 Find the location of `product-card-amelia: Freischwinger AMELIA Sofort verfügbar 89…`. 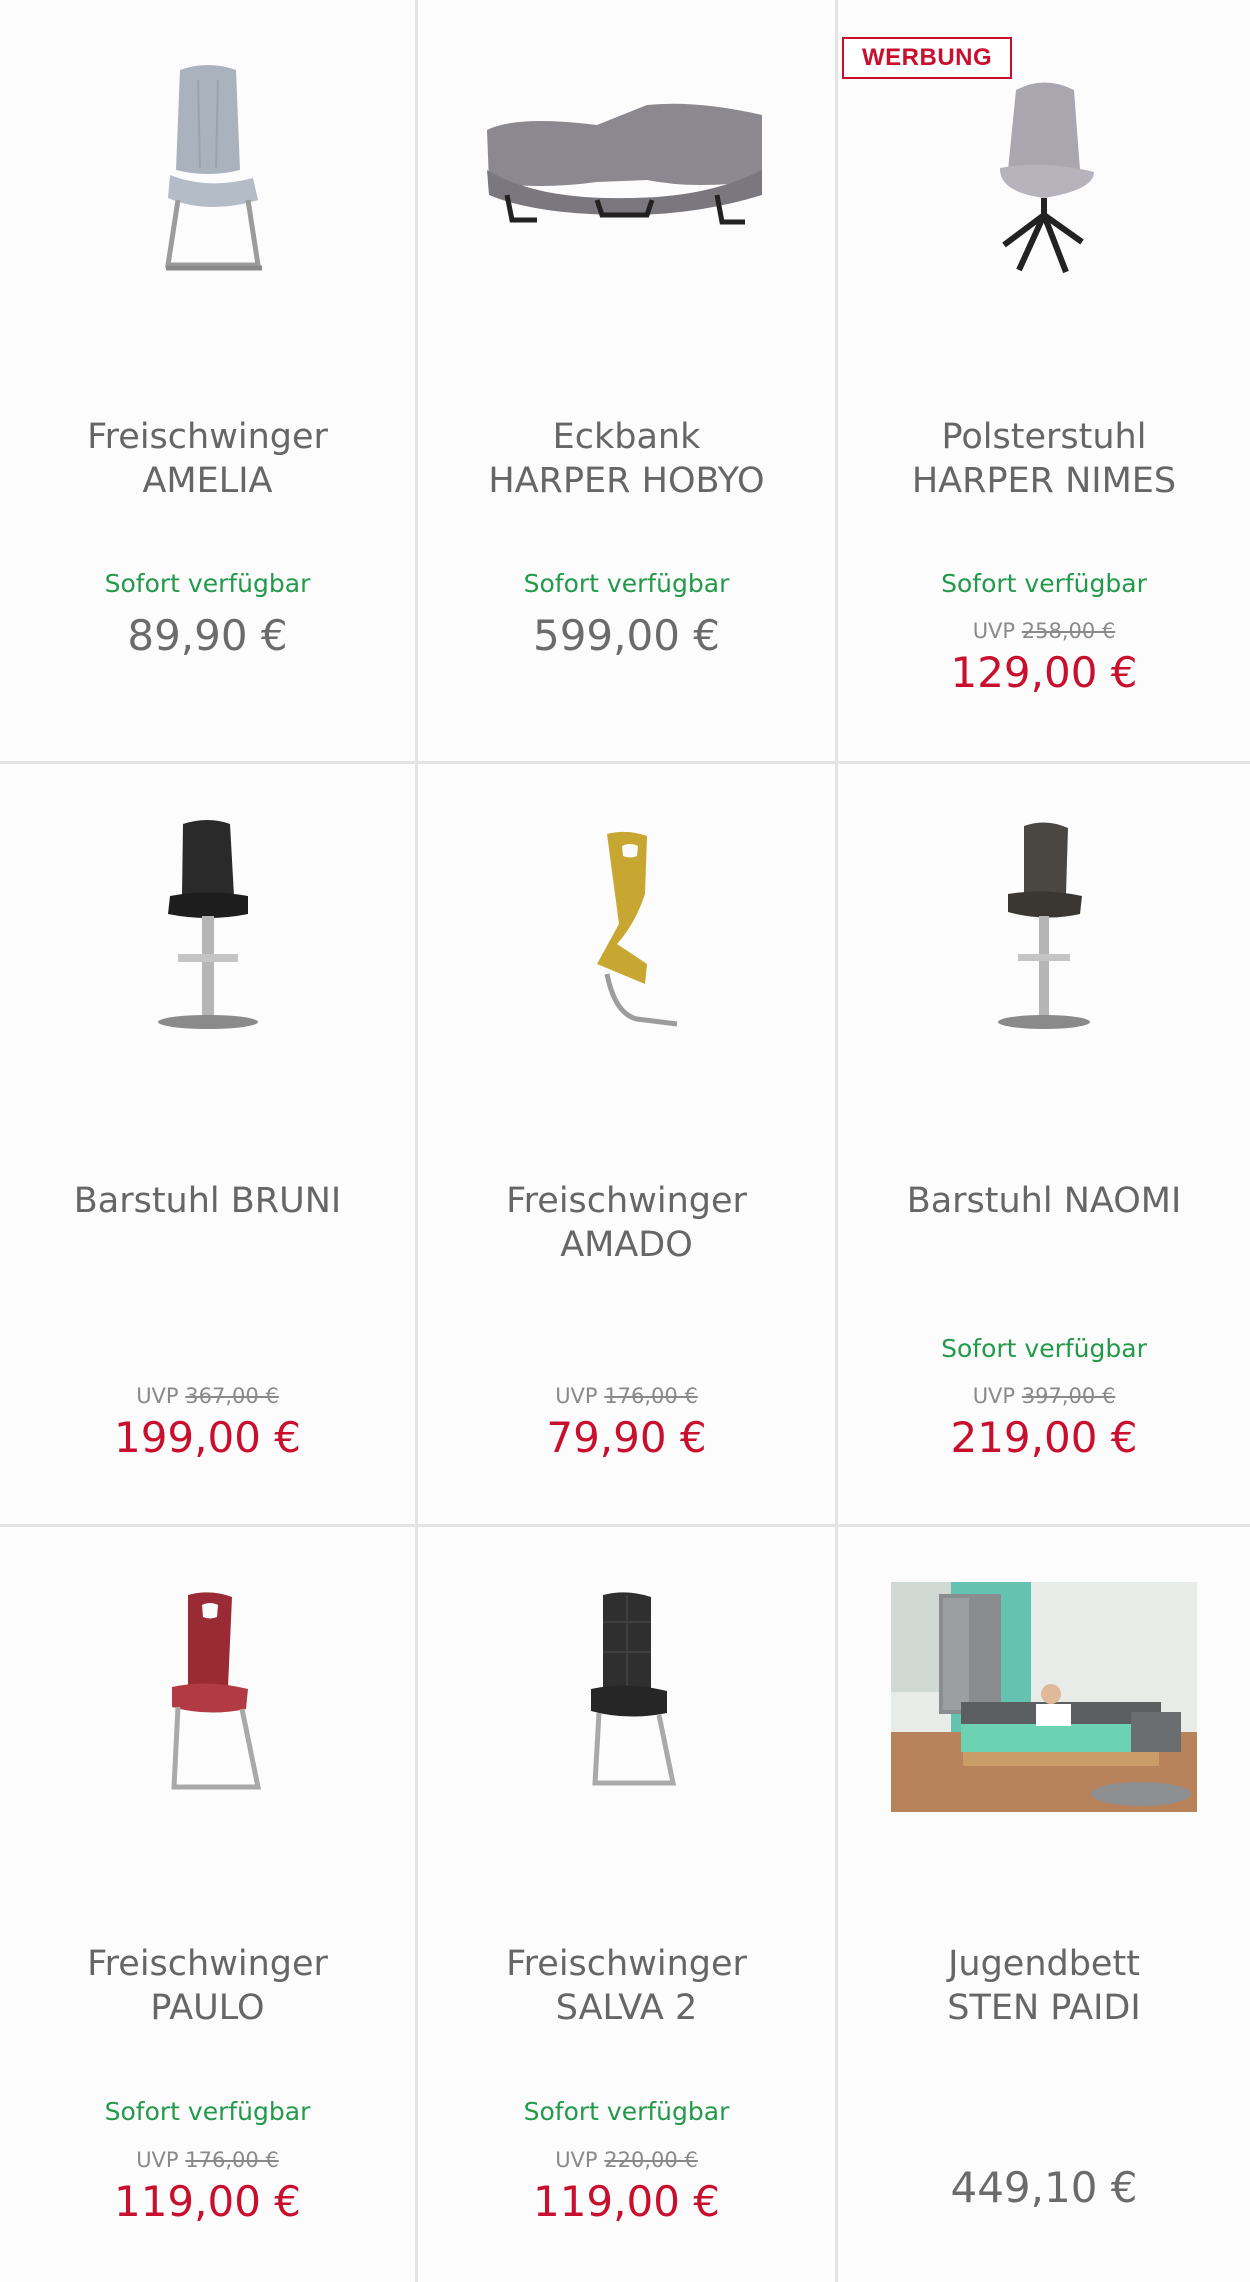

product-card-amelia: Freischwinger AMELIA Sofort verfügbar 89… is located at coordinates (209, 382).